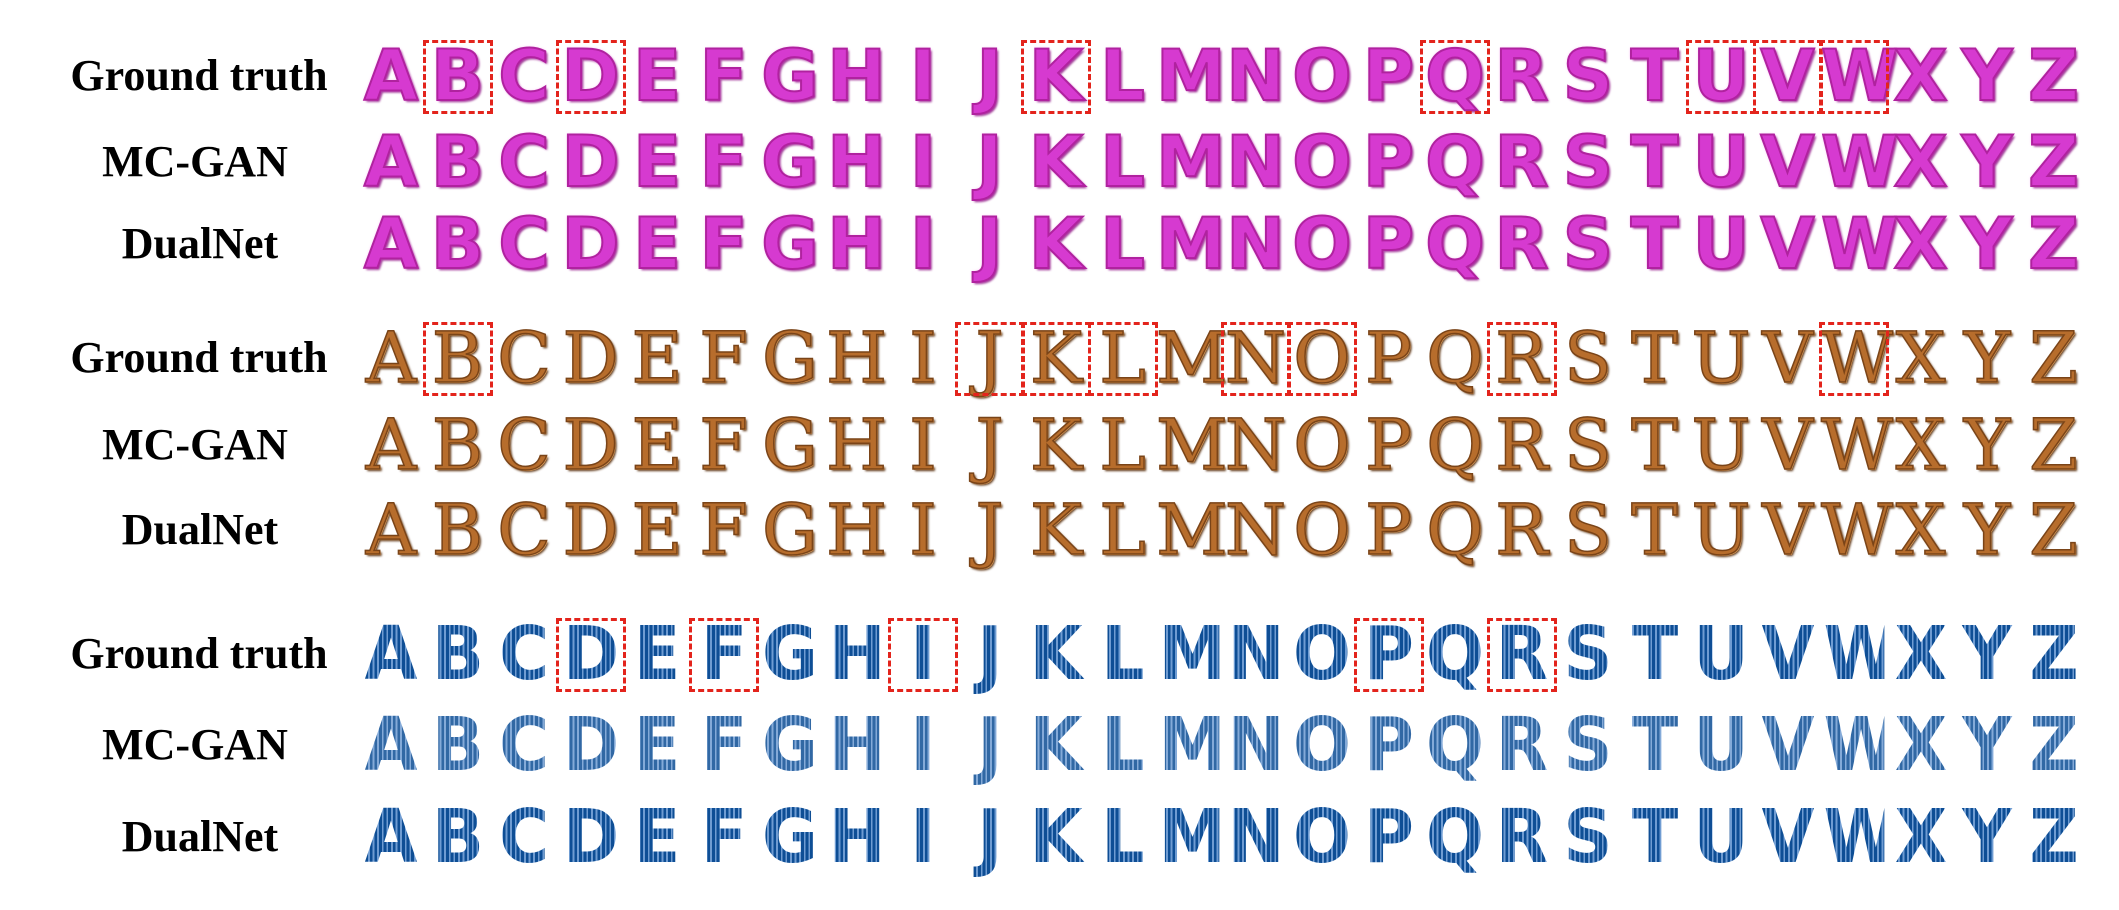 This screenshot has width=2119, height=910. I want to click on row-mc: MC-GAN A B C D E F G H I J K L M N O P Q R S T U V W X Y Z, so click(1059, 445).